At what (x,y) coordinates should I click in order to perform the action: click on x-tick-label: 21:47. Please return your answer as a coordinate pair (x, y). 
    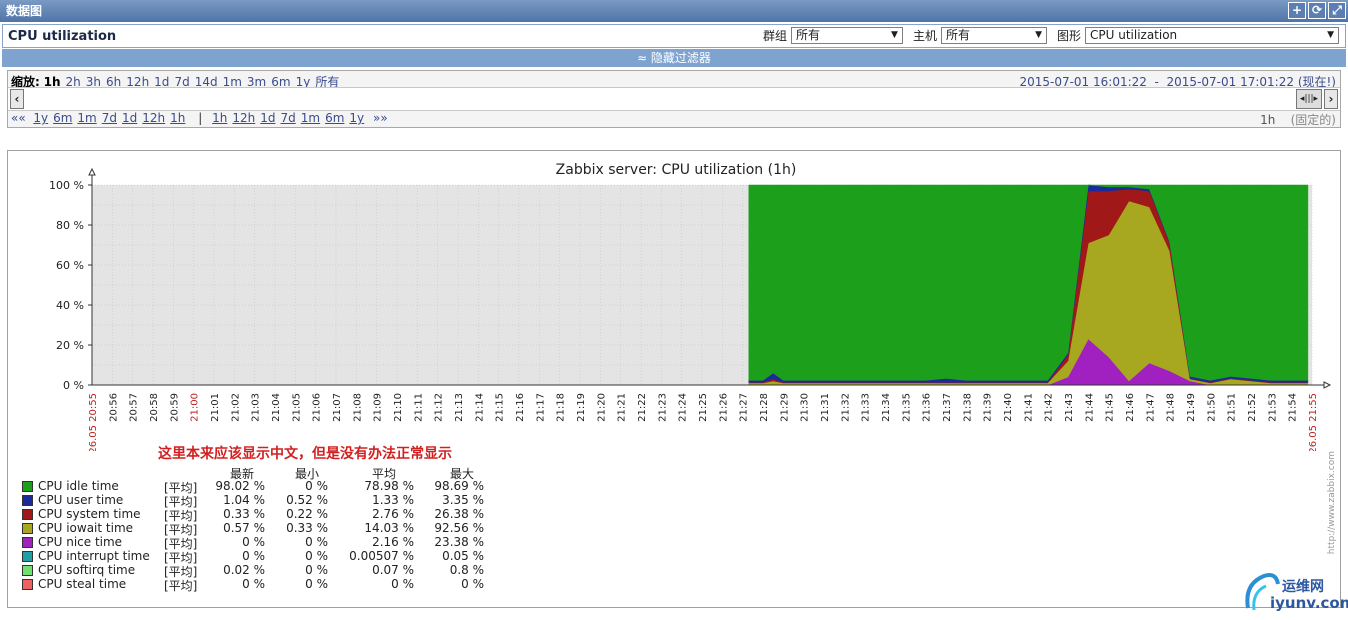
    Looking at the image, I should click on (1150, 407).